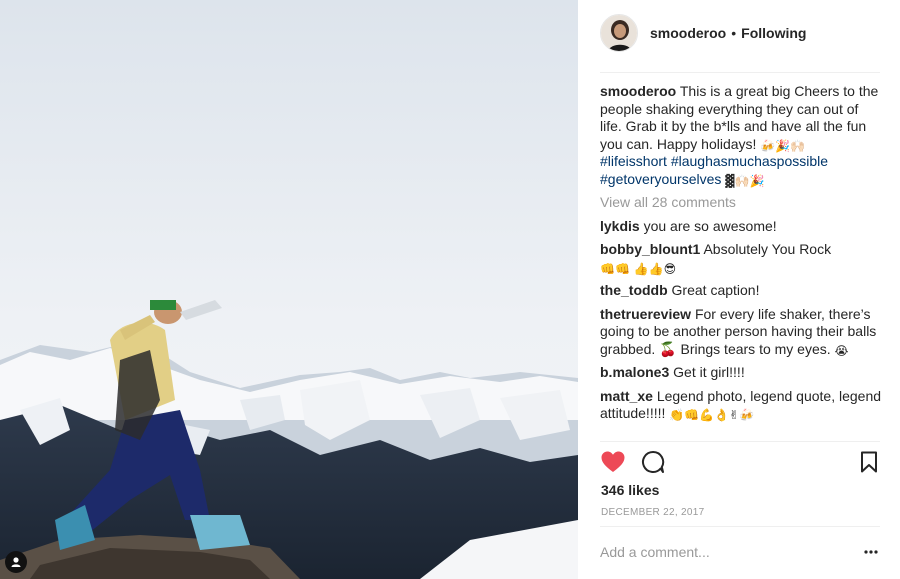 The height and width of the screenshot is (579, 900). I want to click on comment-username: bobby_blount1, so click(650, 249).